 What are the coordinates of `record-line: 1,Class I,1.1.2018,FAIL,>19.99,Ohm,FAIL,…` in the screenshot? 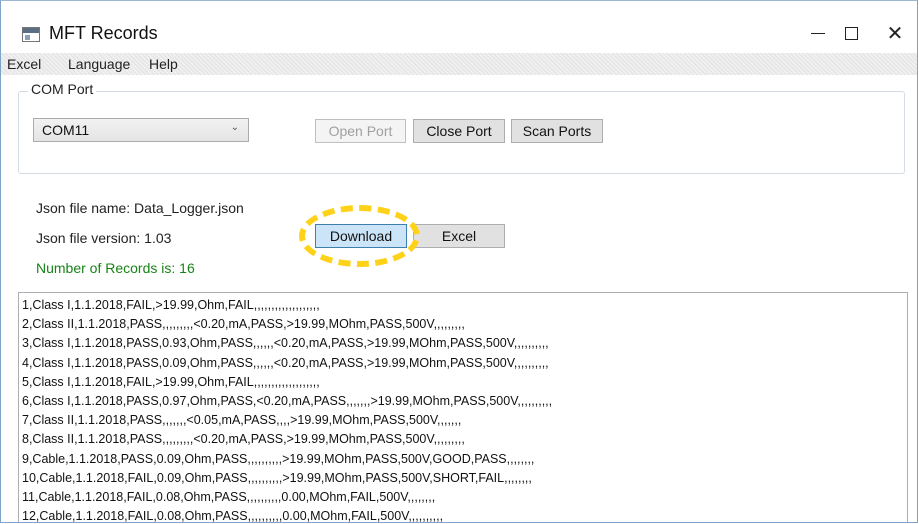 It's located at (171, 305).